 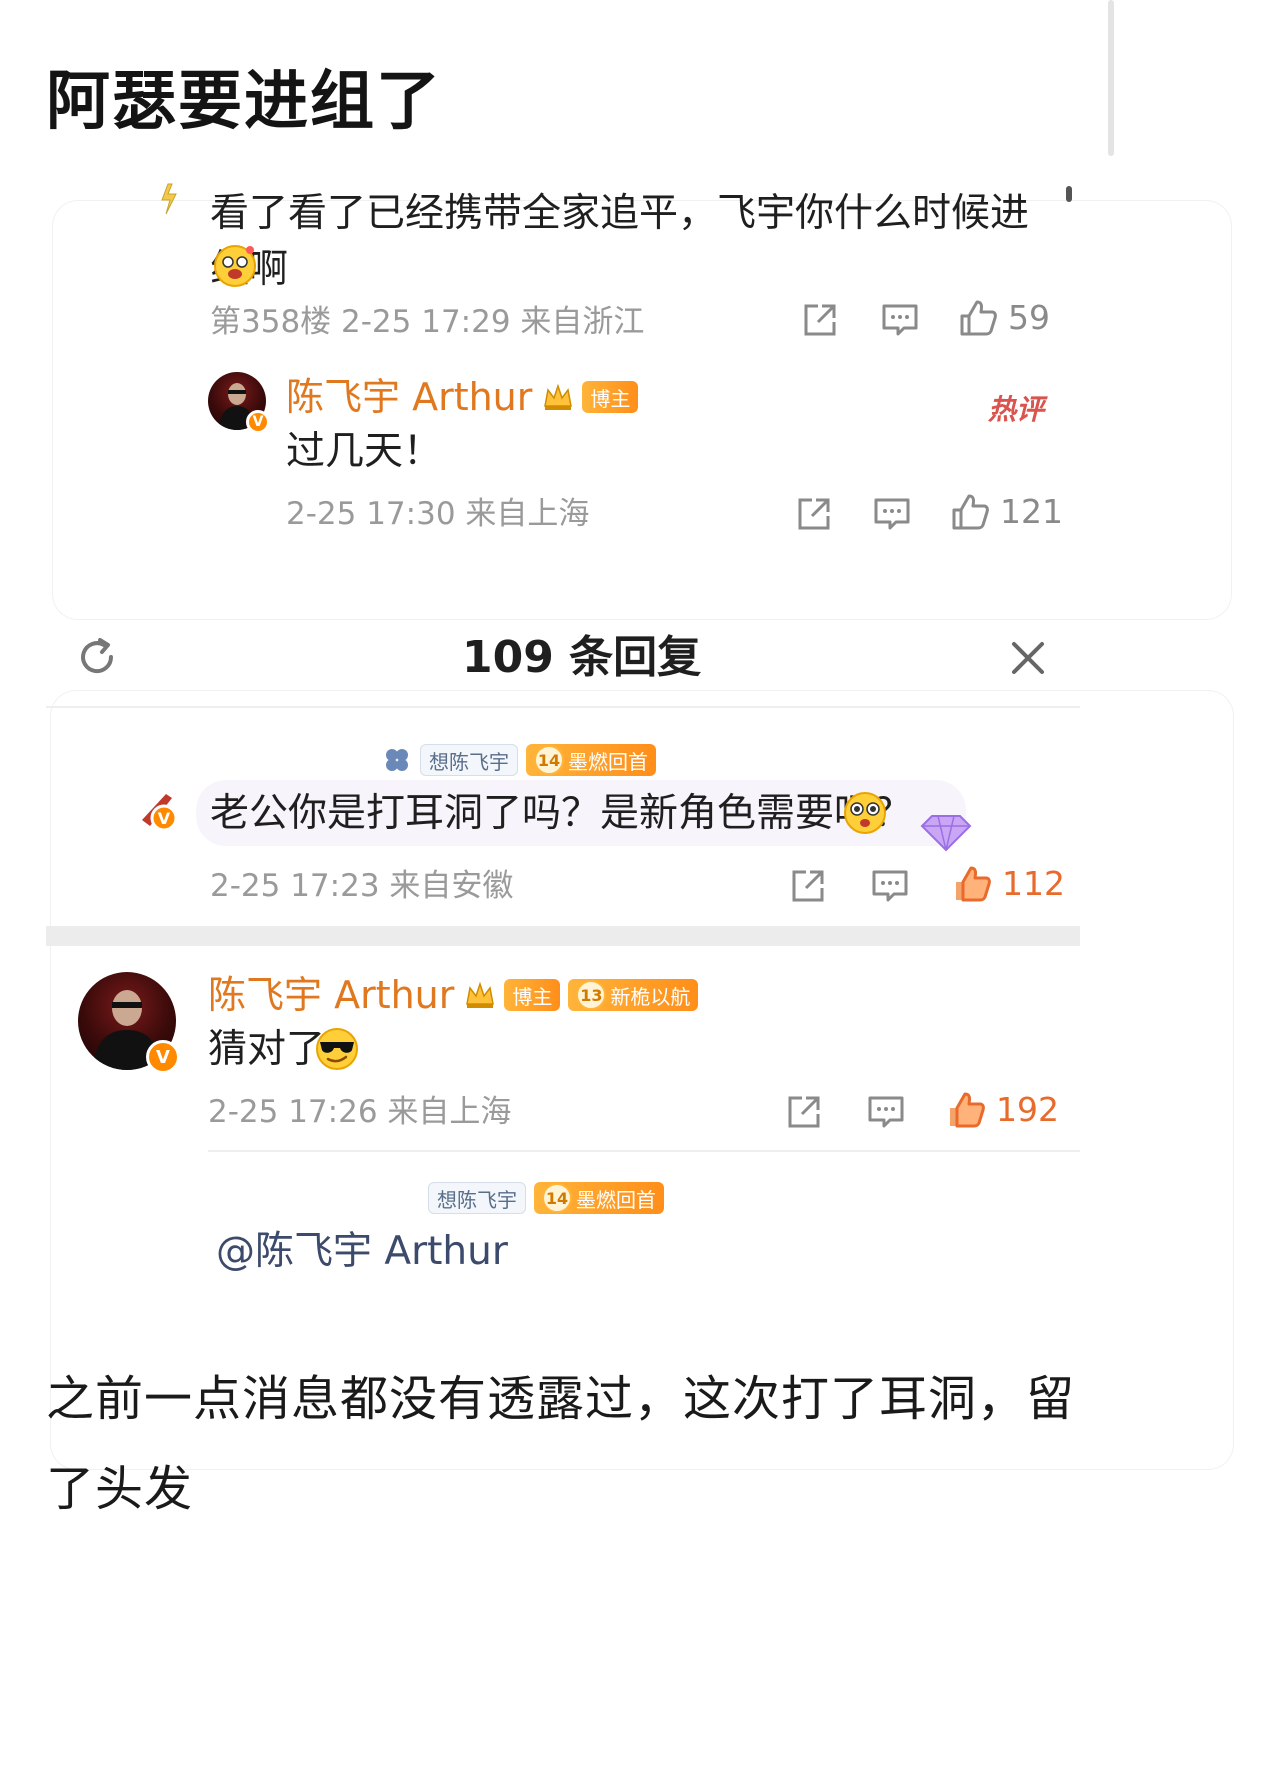 I want to click on reply-meta: 2-25 17:26 来自上海, so click(x=360, y=1112).